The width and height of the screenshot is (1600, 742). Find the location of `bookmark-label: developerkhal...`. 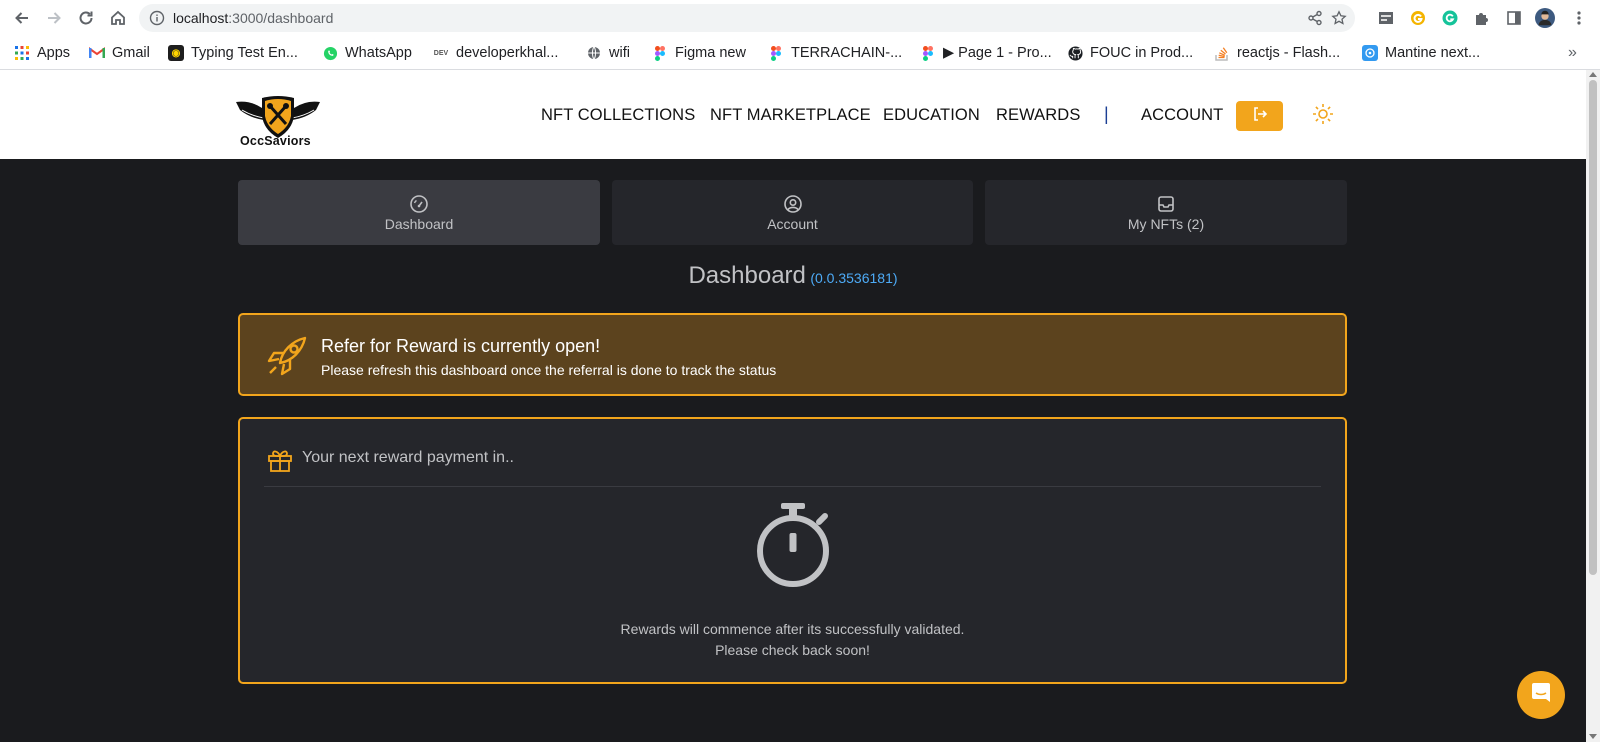

bookmark-label: developerkhal... is located at coordinates (507, 53).